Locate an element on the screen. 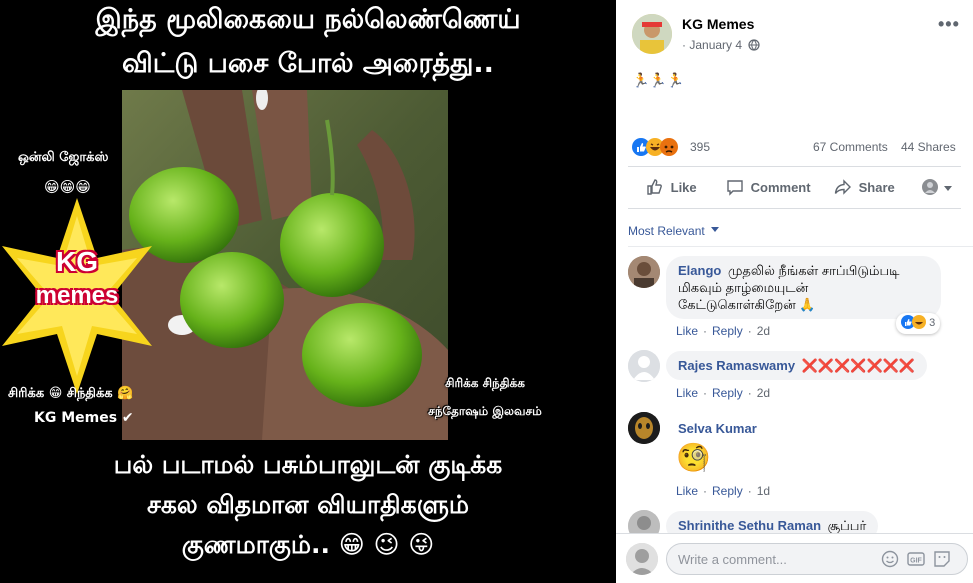 The height and width of the screenshot is (583, 973). logo-memes: memes is located at coordinates (77, 295).